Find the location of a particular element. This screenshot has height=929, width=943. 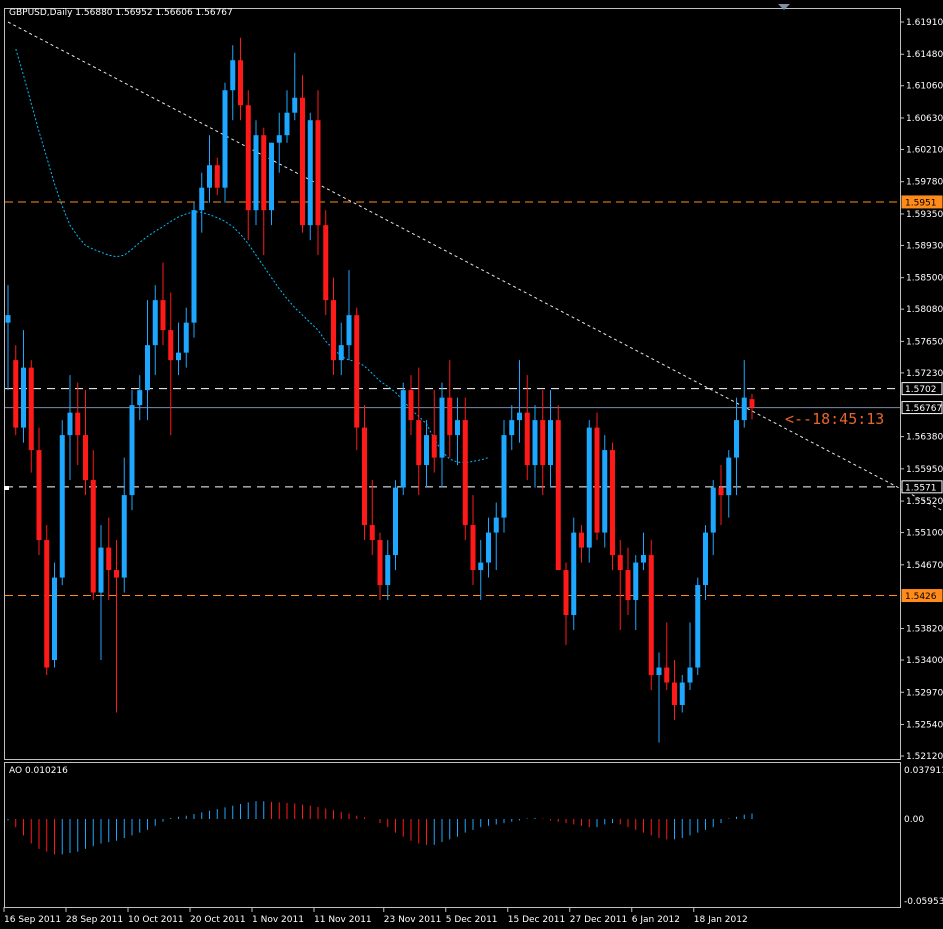

countdown-timer: <--18:45:13 is located at coordinates (834, 419).